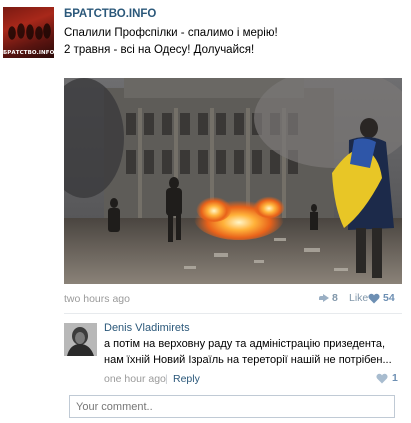 The height and width of the screenshot is (423, 411). I want to click on post-text-line-2: 2 травня - всі на Одесу! Долучайся!, so click(159, 50).